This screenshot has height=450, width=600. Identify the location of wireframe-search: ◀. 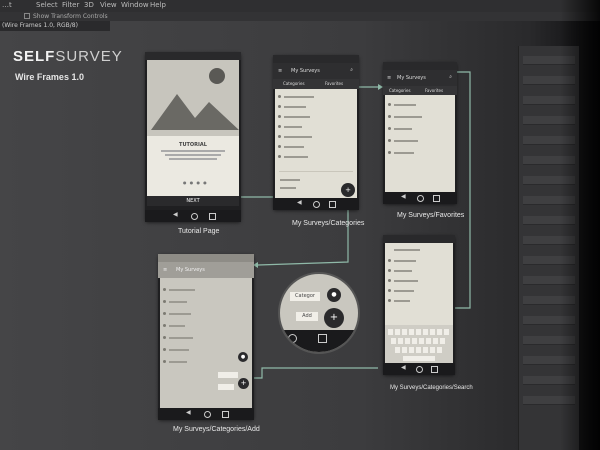
(419, 305).